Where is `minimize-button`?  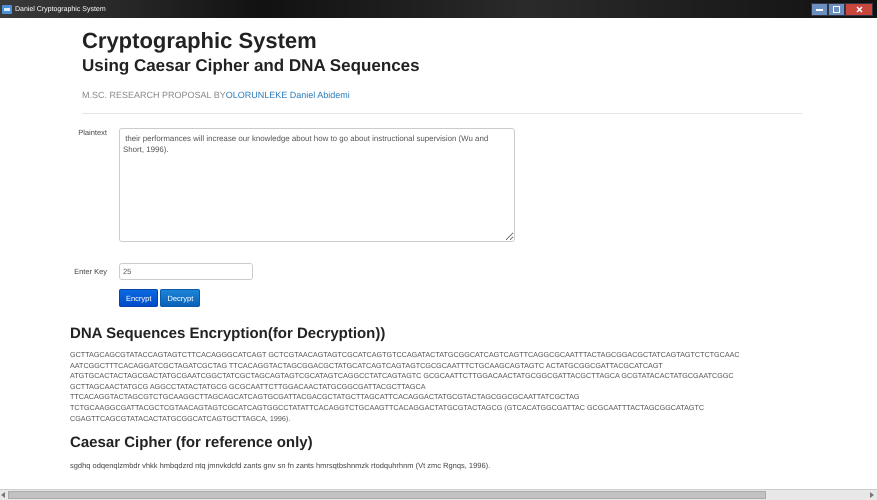
minimize-button is located at coordinates (819, 9).